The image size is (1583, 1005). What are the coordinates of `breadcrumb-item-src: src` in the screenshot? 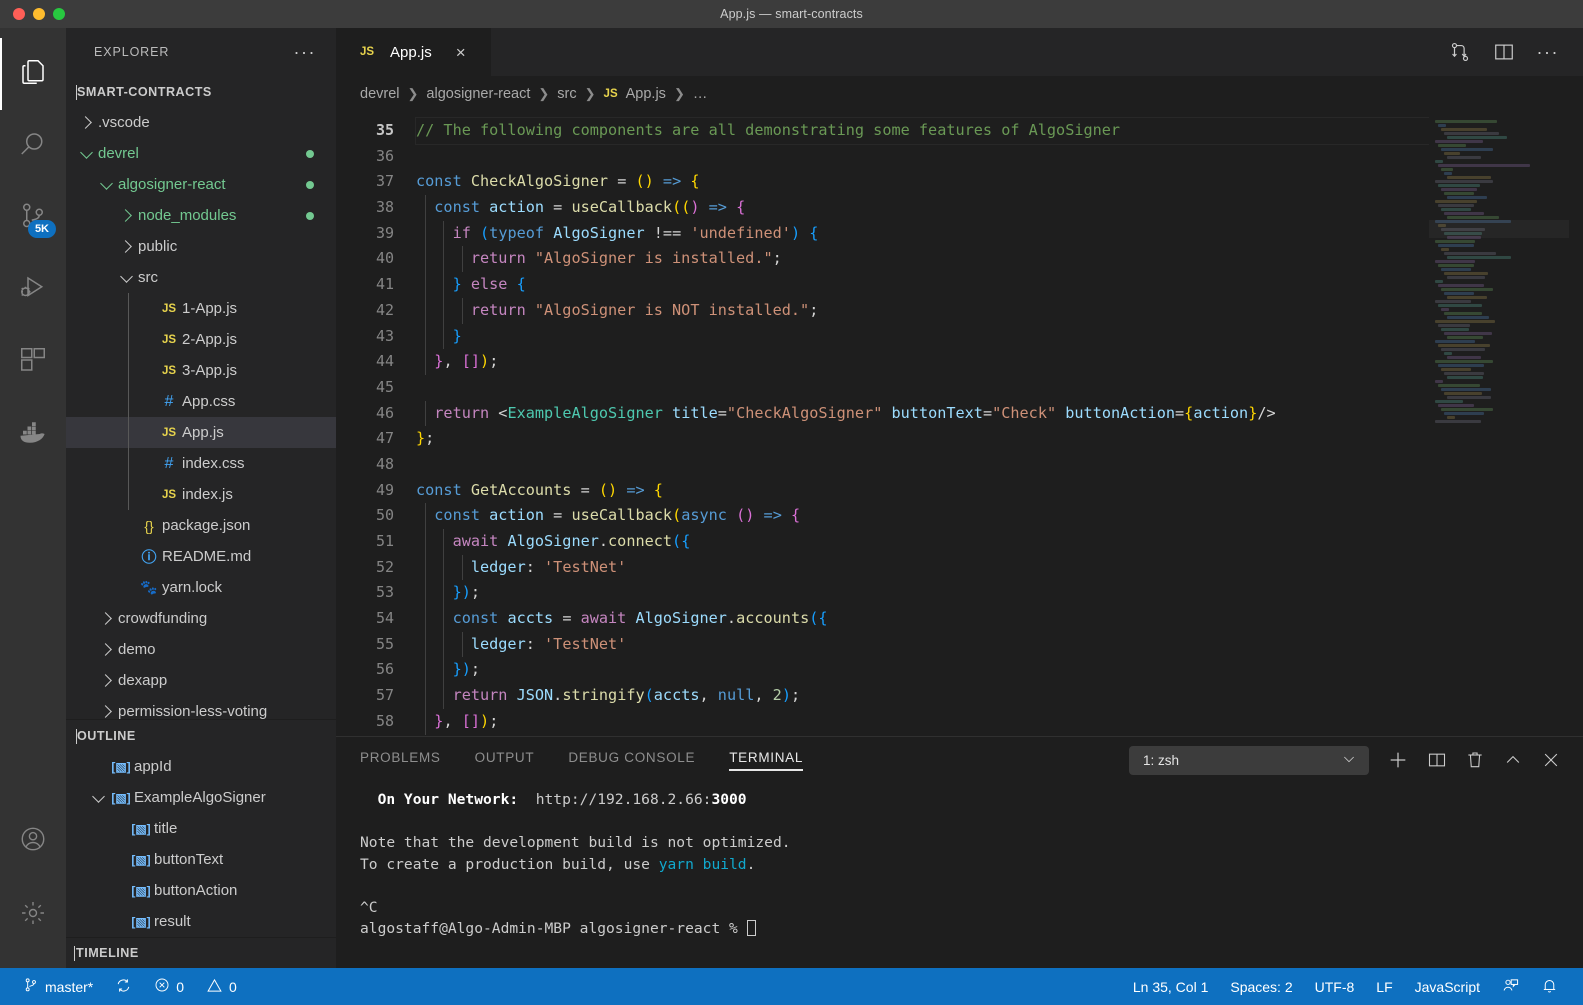 It's located at (566, 94).